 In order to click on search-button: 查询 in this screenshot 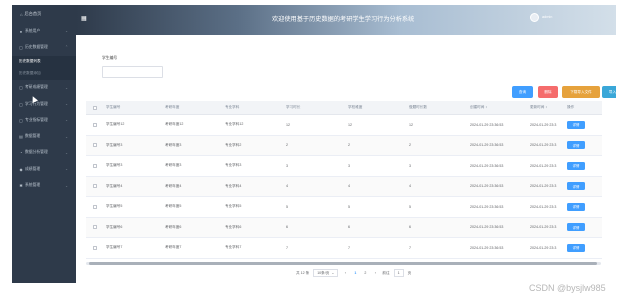, I will do `click(522, 92)`.